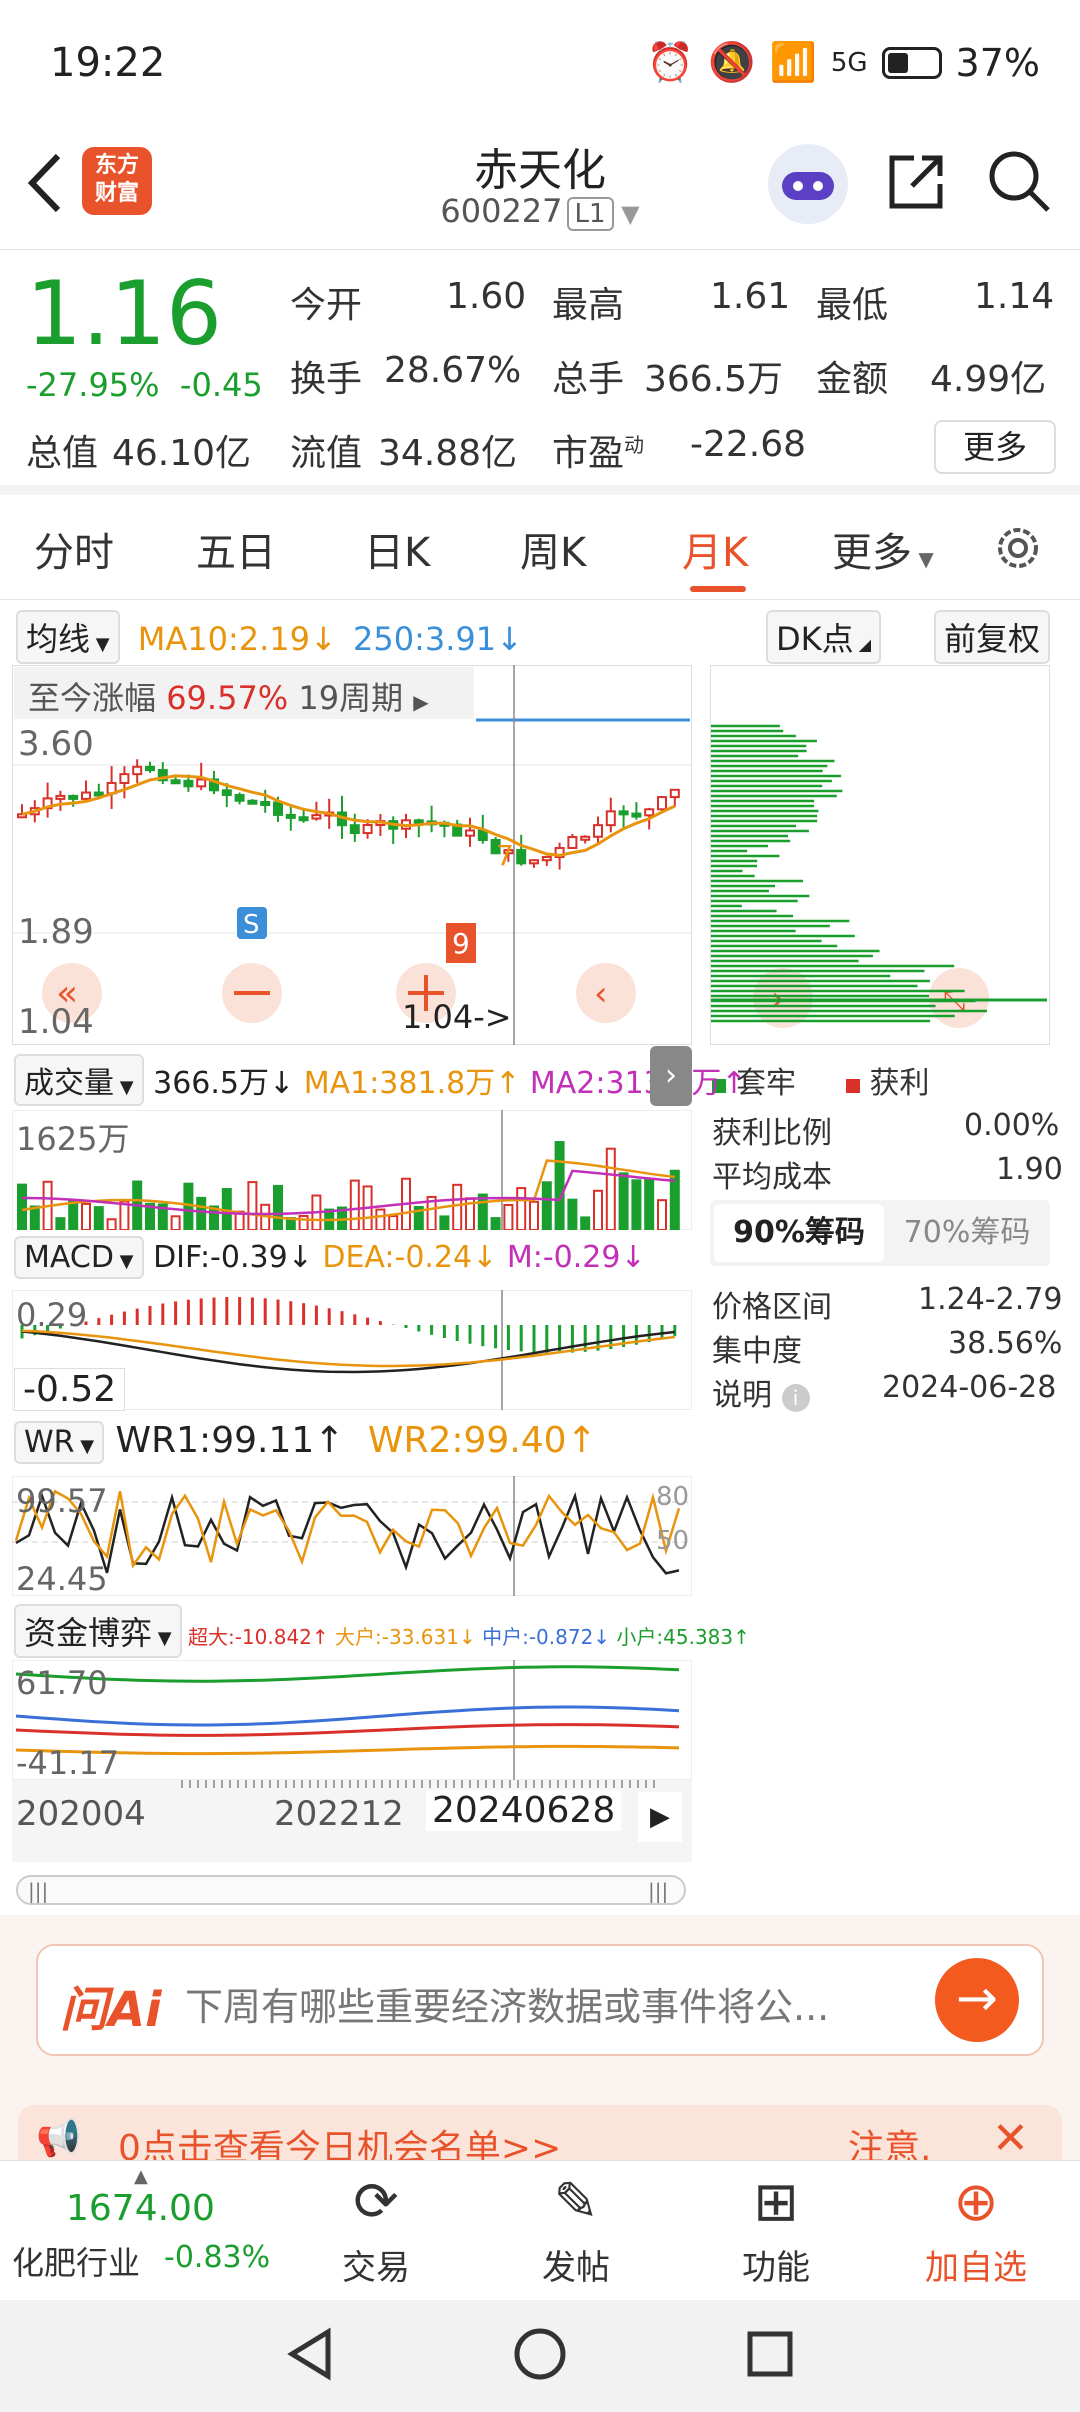  Describe the element at coordinates (911, 62) in the screenshot. I see `battery-icon` at that location.